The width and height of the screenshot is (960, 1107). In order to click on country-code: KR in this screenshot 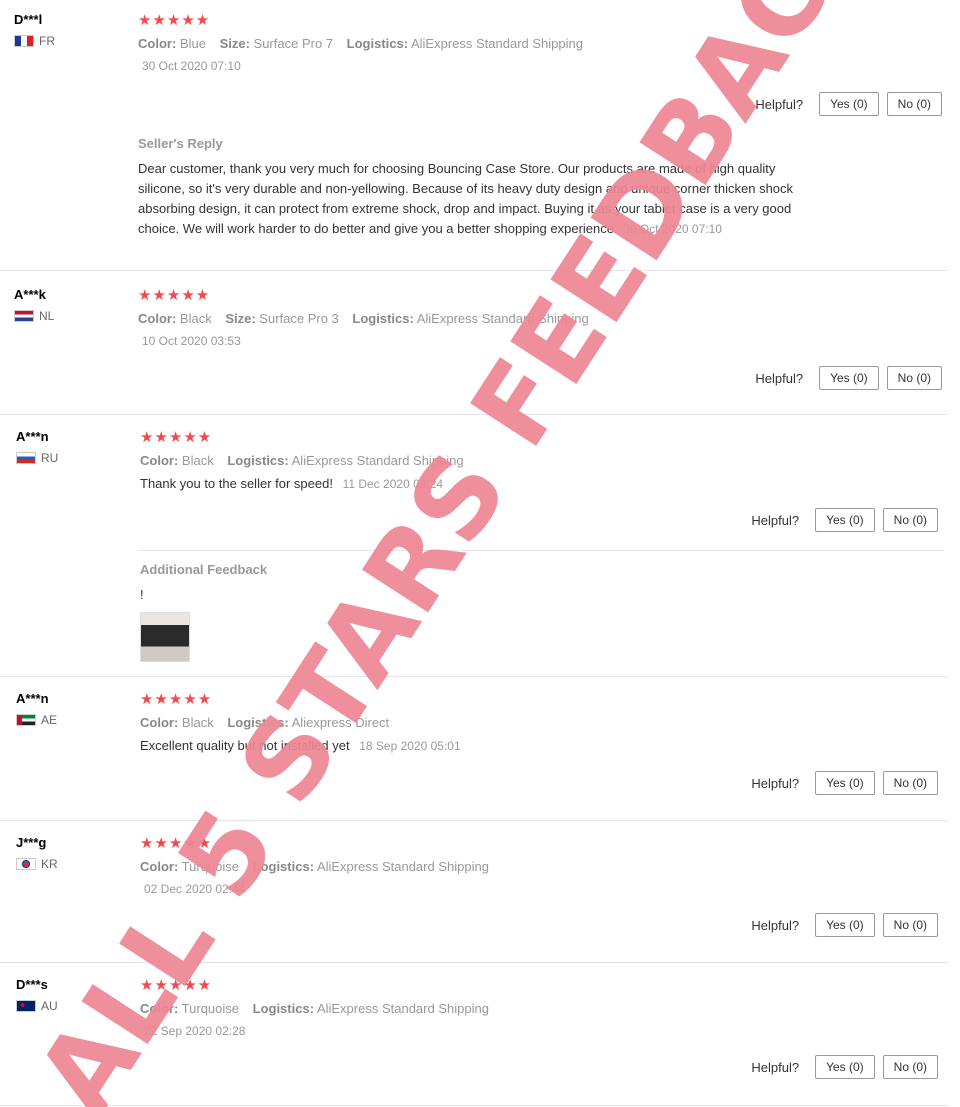, I will do `click(49, 864)`.